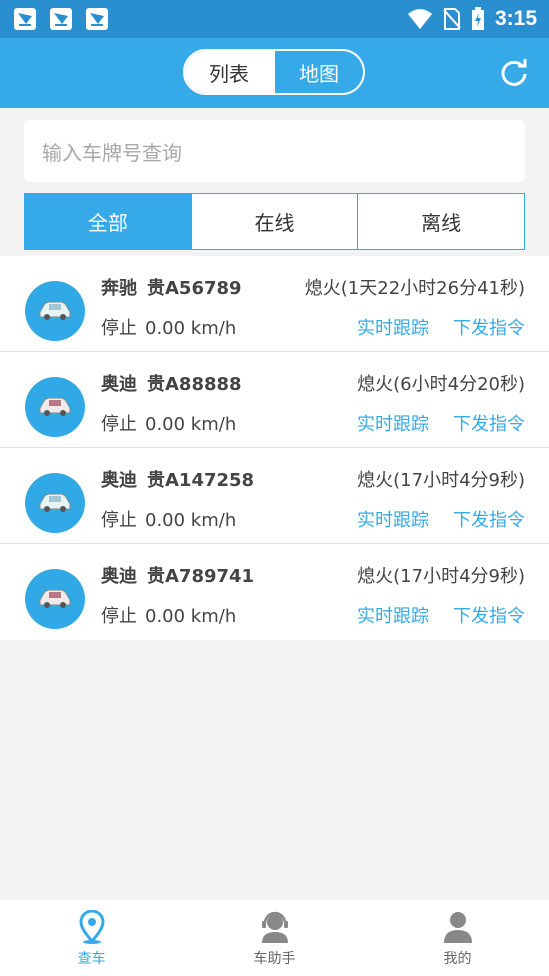  Describe the element at coordinates (108, 221) in the screenshot. I see `filter-all: 全部` at that location.